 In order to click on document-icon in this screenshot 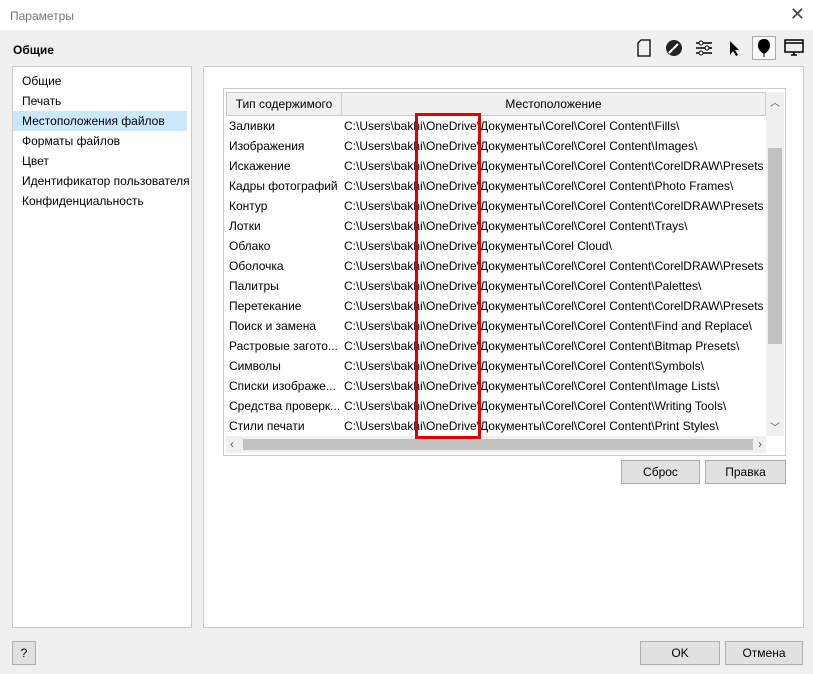, I will do `click(644, 48)`.